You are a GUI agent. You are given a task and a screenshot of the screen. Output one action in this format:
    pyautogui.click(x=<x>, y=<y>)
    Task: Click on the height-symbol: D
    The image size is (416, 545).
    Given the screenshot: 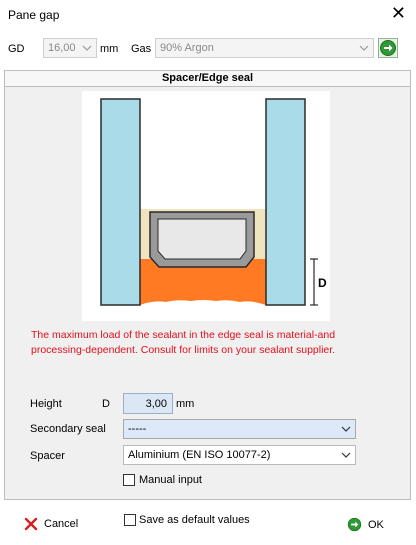 What is the action you would take?
    pyautogui.click(x=106, y=404)
    